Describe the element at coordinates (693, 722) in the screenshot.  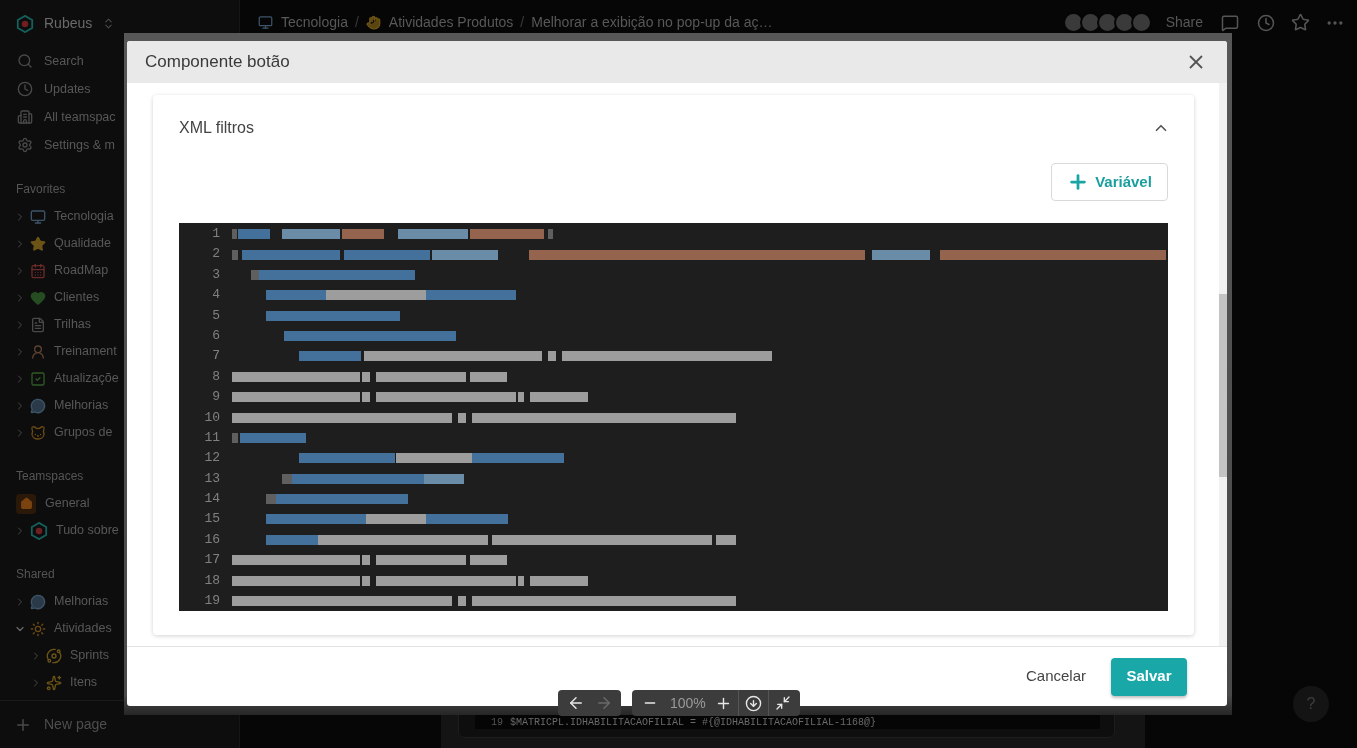
I see `code-line: $MATRICPL.IDHABILITACAOFILIAL = #{@IDHABILITACAOFILIAL-1168@}` at that location.